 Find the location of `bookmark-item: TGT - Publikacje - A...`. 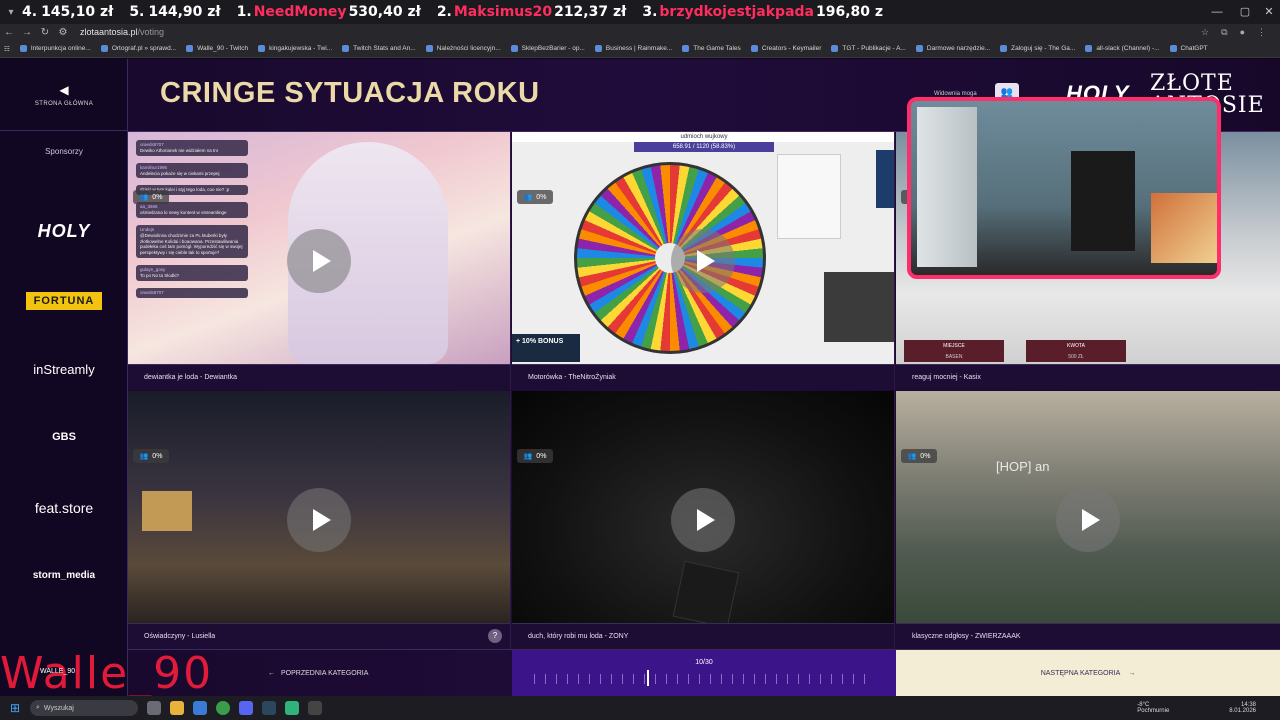

bookmark-item: TGT - Publikacje - A... is located at coordinates (868, 48).